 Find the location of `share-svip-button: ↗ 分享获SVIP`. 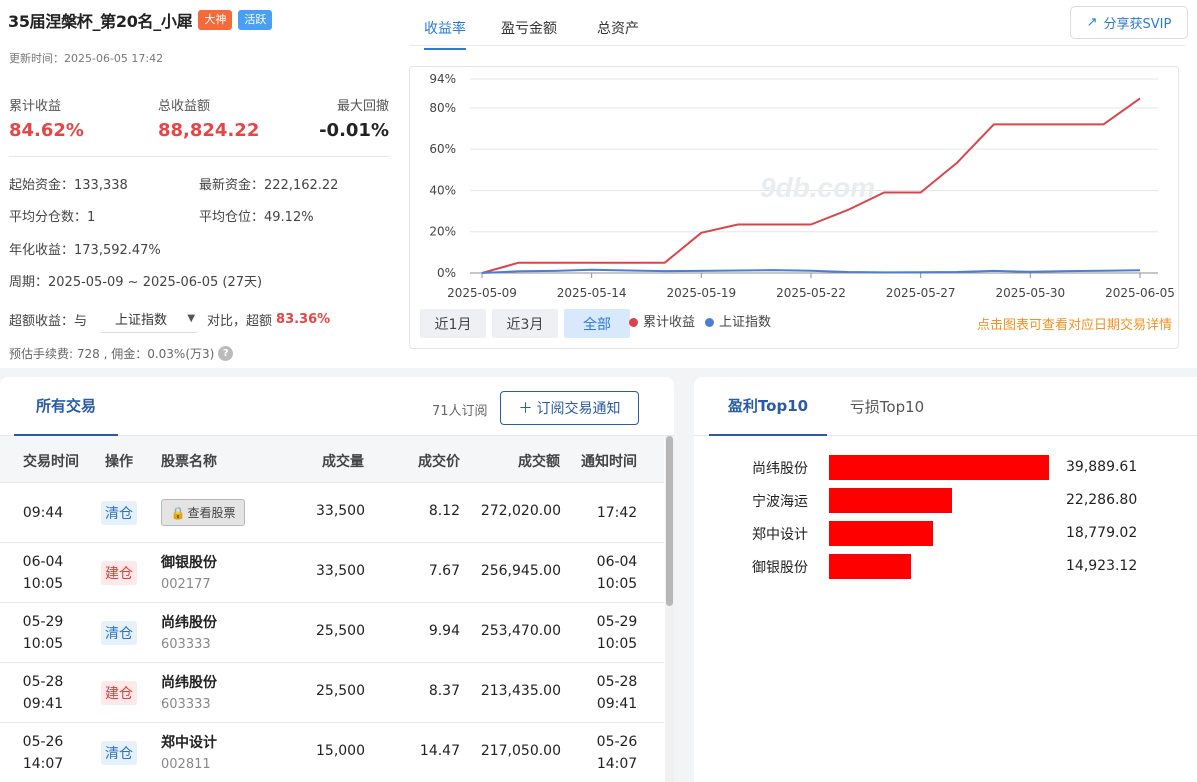

share-svip-button: ↗ 分享获SVIP is located at coordinates (1129, 22).